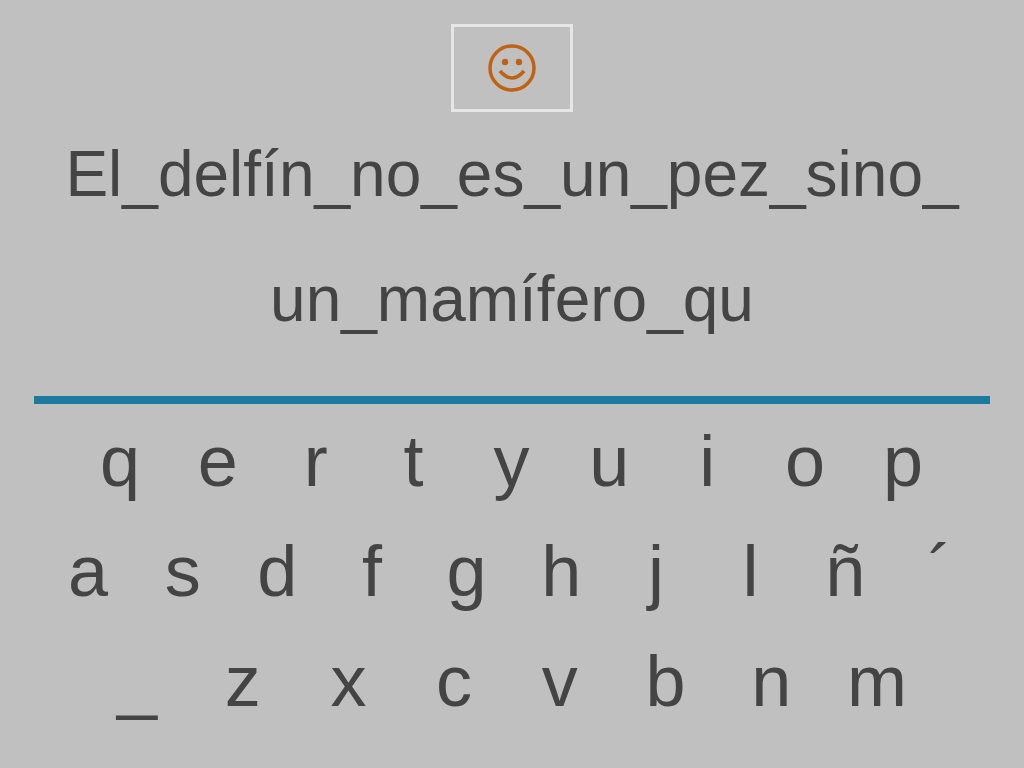 The height and width of the screenshot is (768, 1024). I want to click on letter-key: x, so click(348, 681).